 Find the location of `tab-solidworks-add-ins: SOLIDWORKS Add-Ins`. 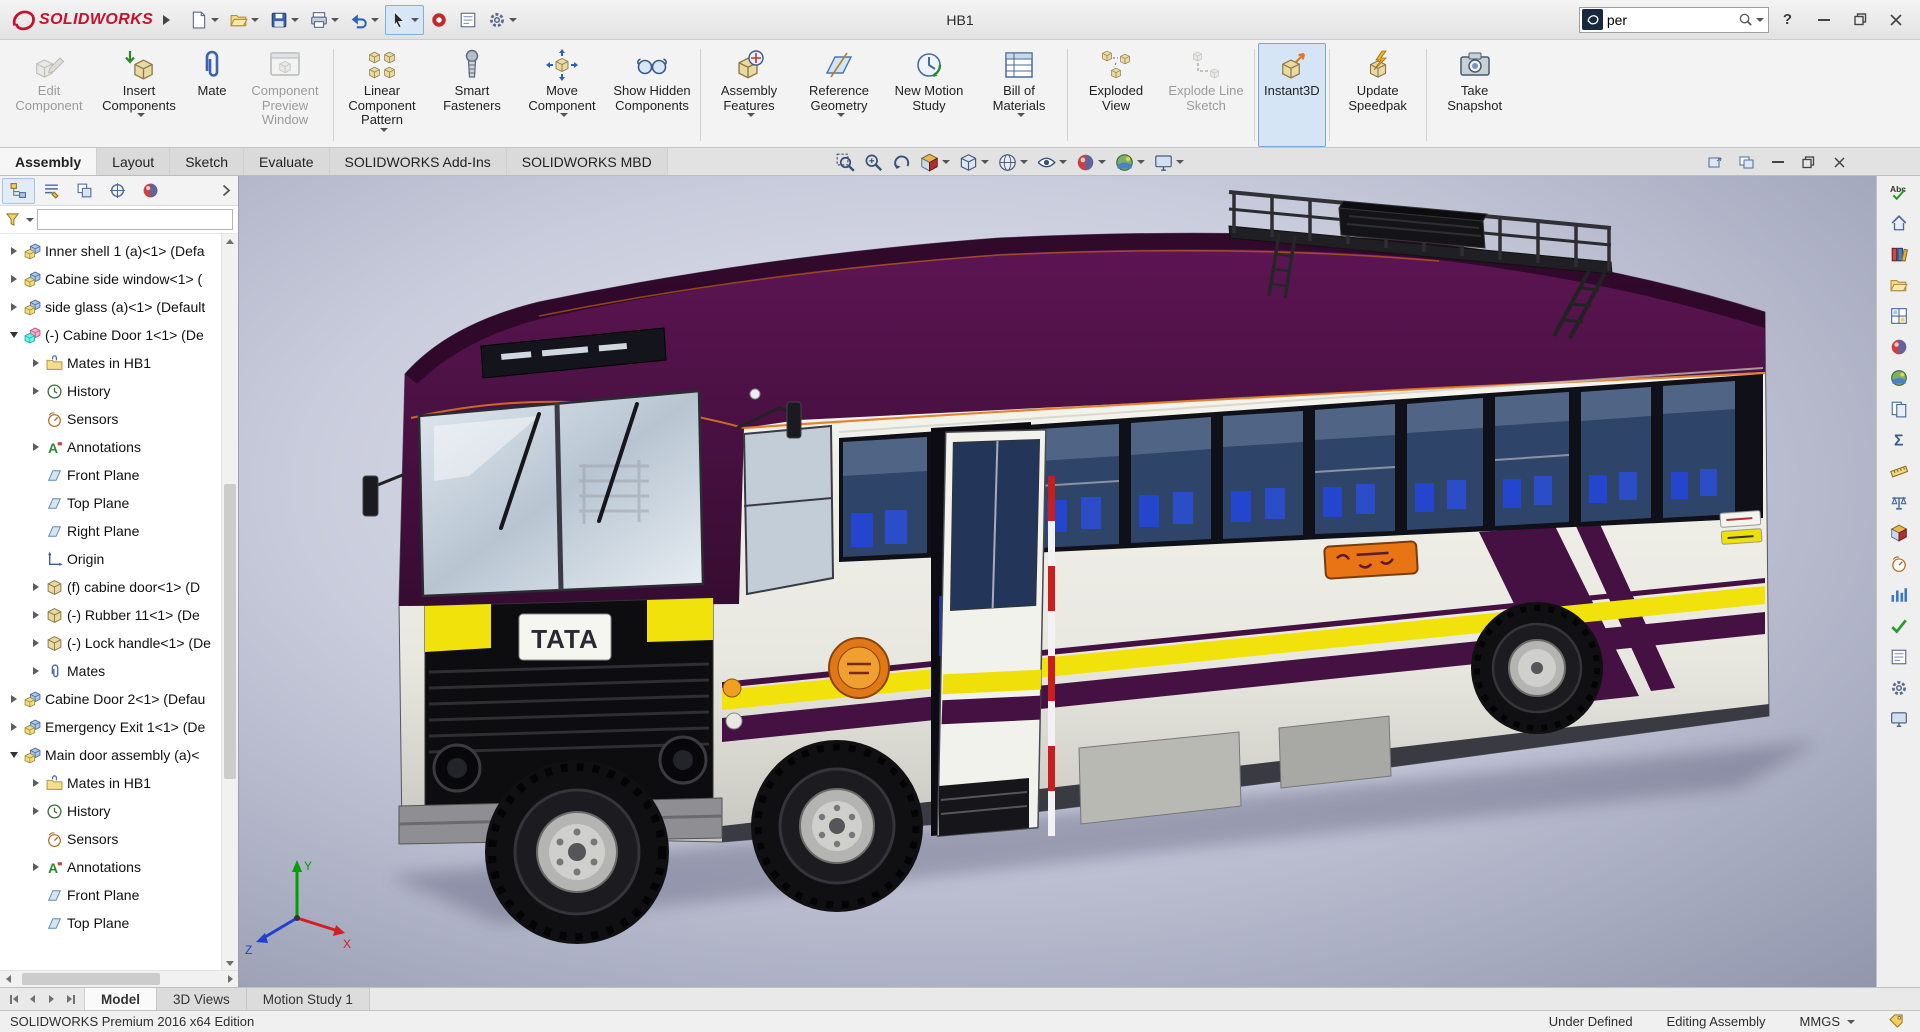

tab-solidworks-add-ins: SOLIDWORKS Add-Ins is located at coordinates (418, 161).